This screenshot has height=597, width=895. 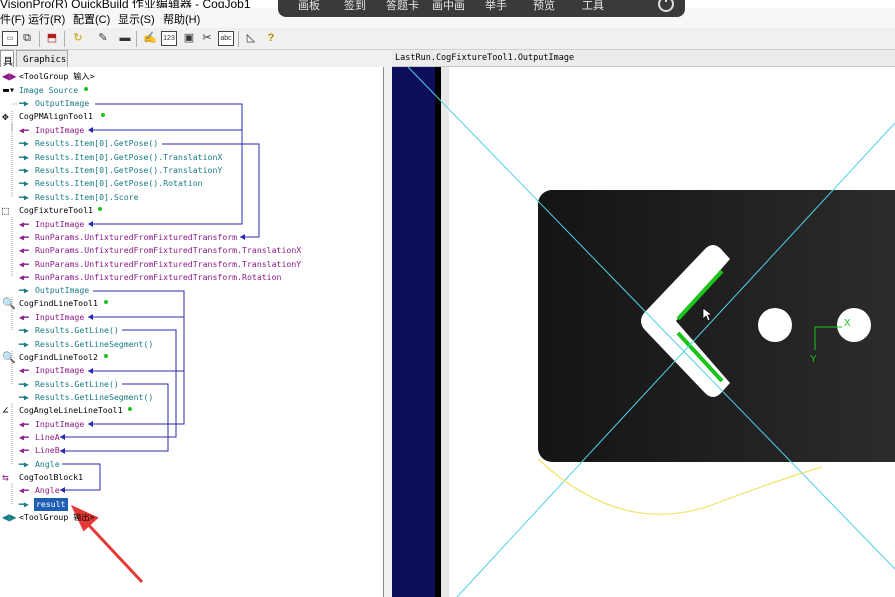 I want to click on pmalign-tool-icon: ✥, so click(x=5, y=116).